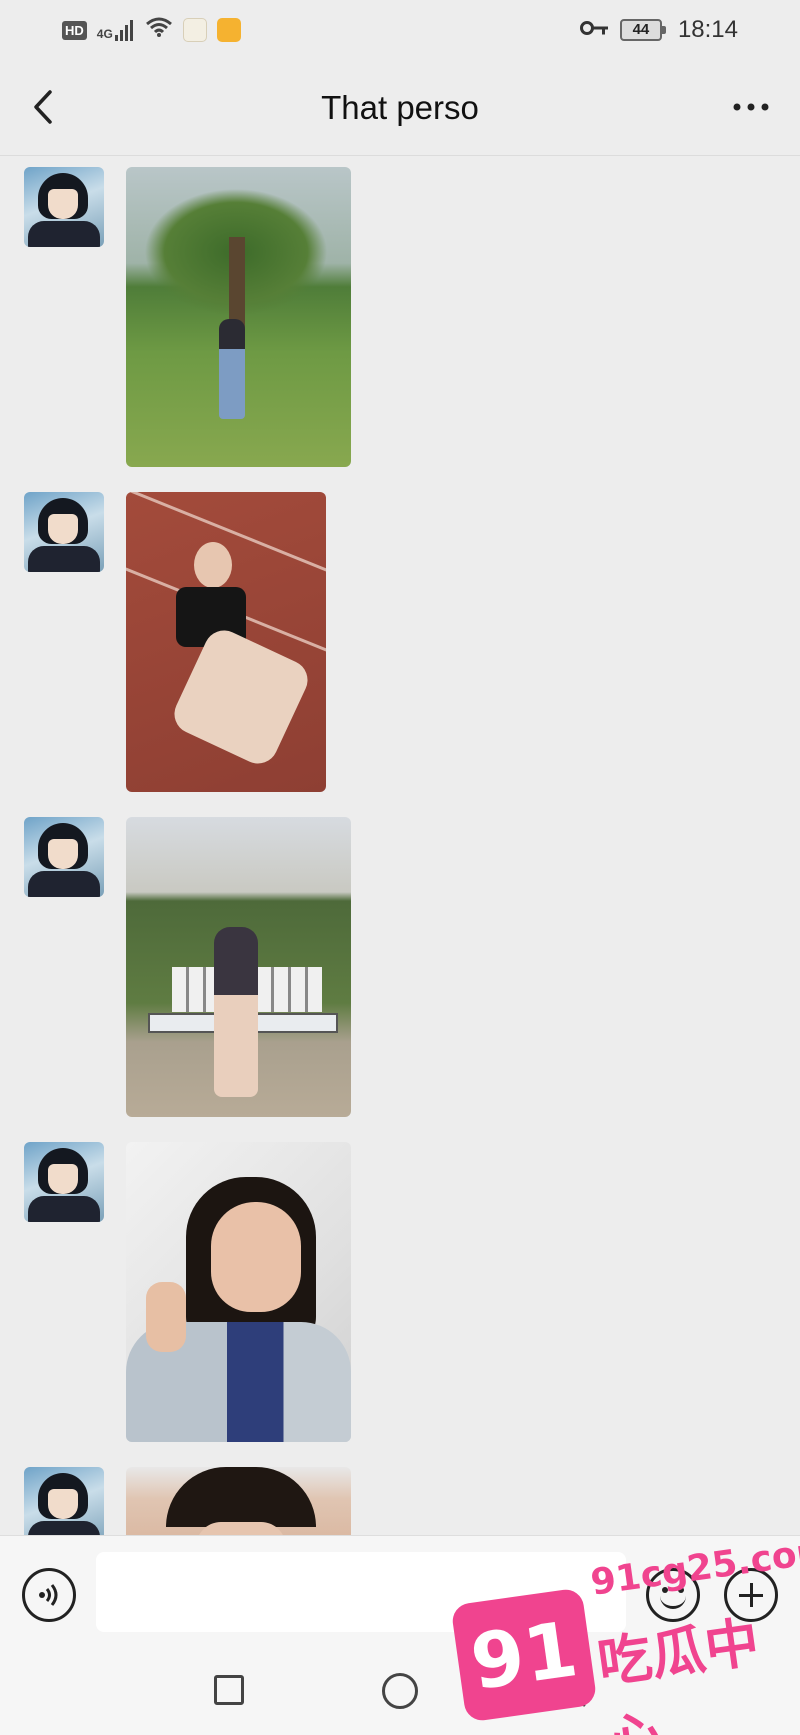  I want to click on battery-icon: 44, so click(642, 30).